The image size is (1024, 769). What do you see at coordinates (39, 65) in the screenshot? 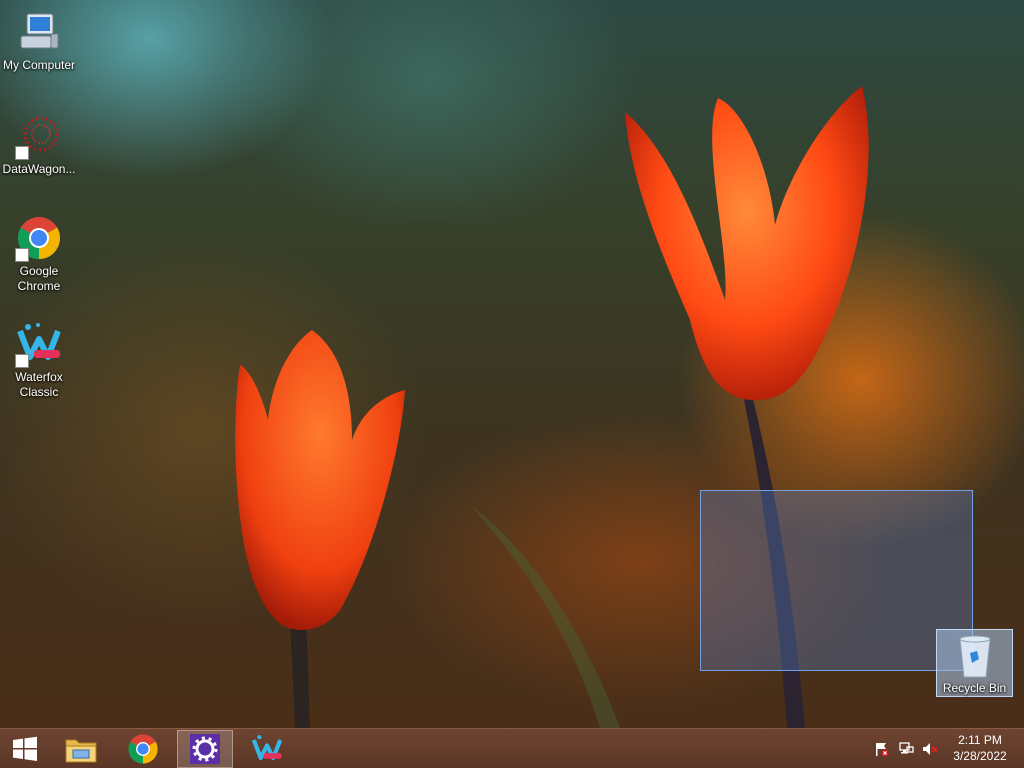
I see `desktop-icon-label: My Computer` at bounding box center [39, 65].